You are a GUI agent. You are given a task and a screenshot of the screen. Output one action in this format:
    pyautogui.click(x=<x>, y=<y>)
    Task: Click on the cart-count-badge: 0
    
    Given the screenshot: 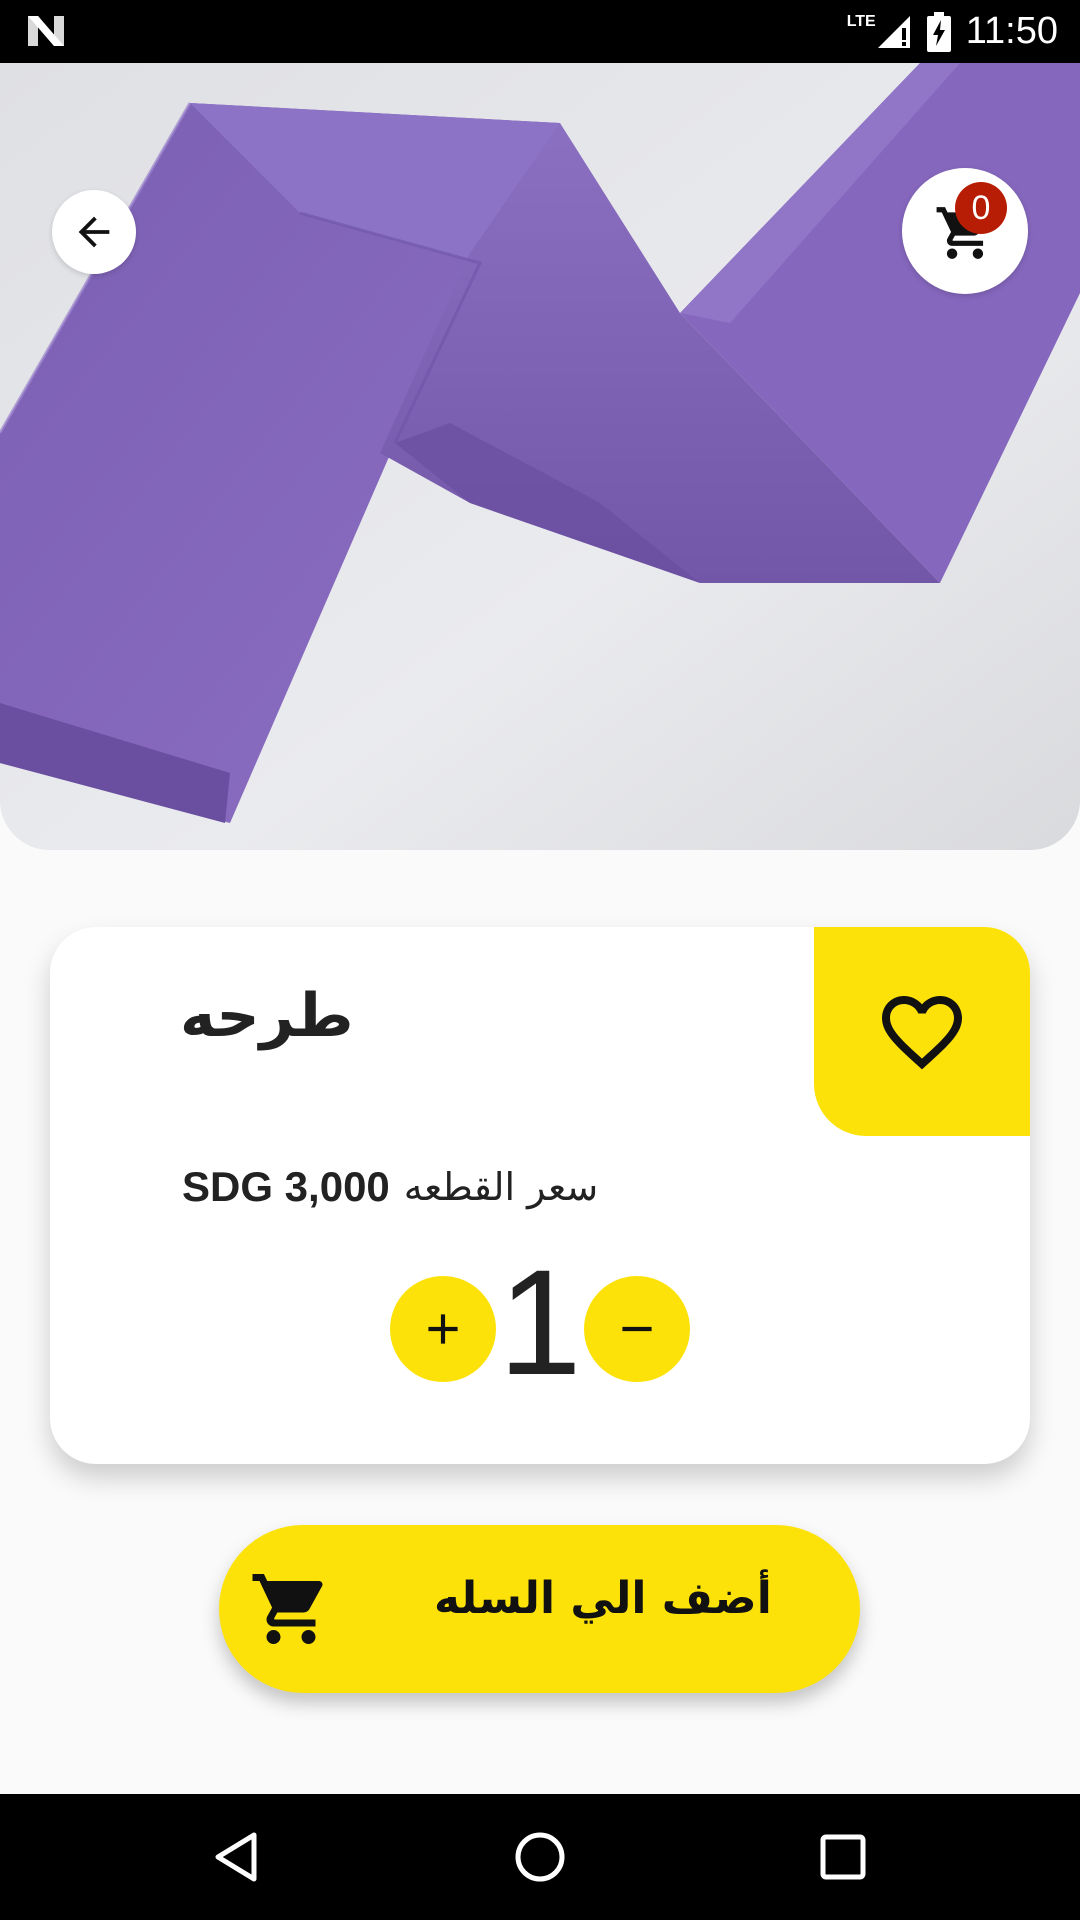 What is the action you would take?
    pyautogui.click(x=981, y=208)
    